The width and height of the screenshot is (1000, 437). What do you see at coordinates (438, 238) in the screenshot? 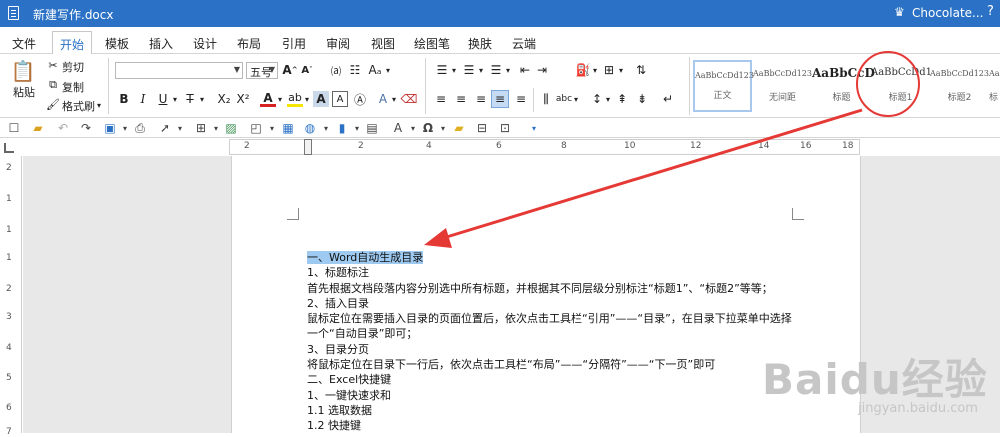
I see `annotation-arrow-head` at bounding box center [438, 238].